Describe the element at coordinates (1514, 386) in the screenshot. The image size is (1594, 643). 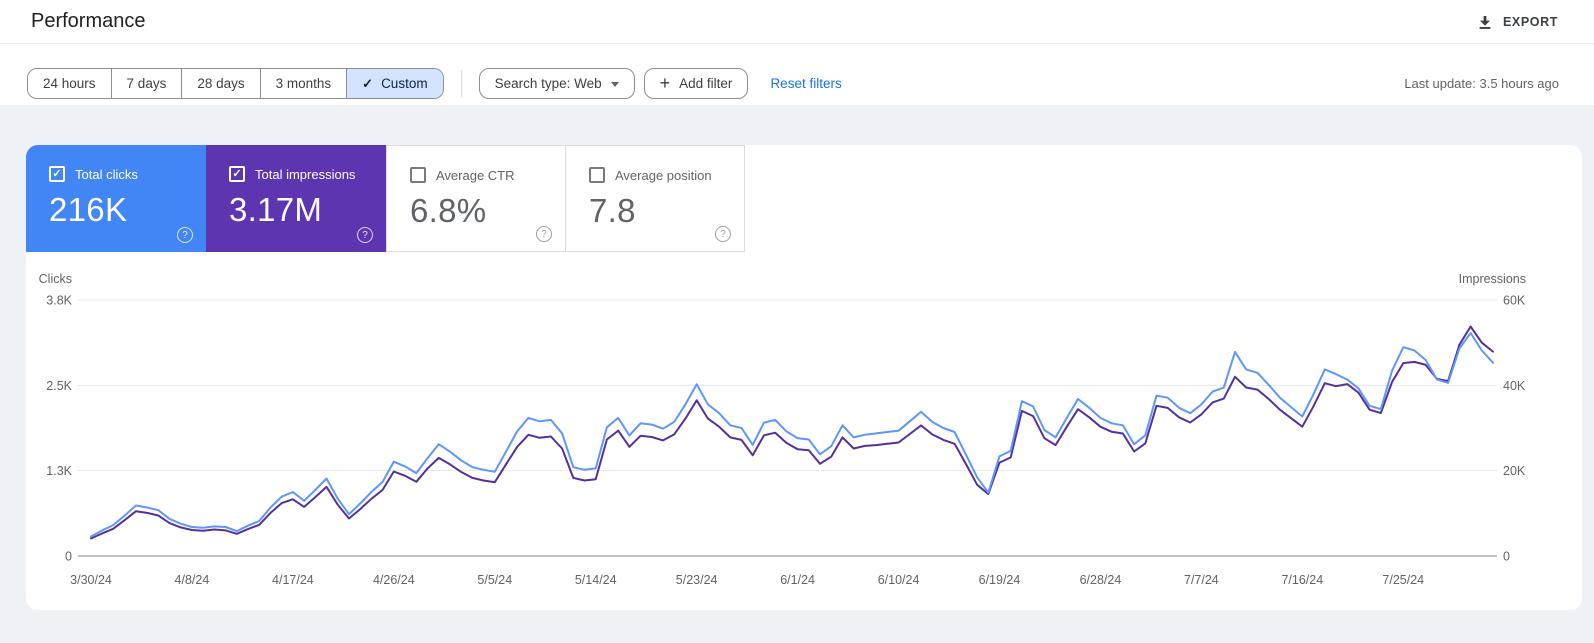
I see `y-axis-tick-right: 40K` at that location.